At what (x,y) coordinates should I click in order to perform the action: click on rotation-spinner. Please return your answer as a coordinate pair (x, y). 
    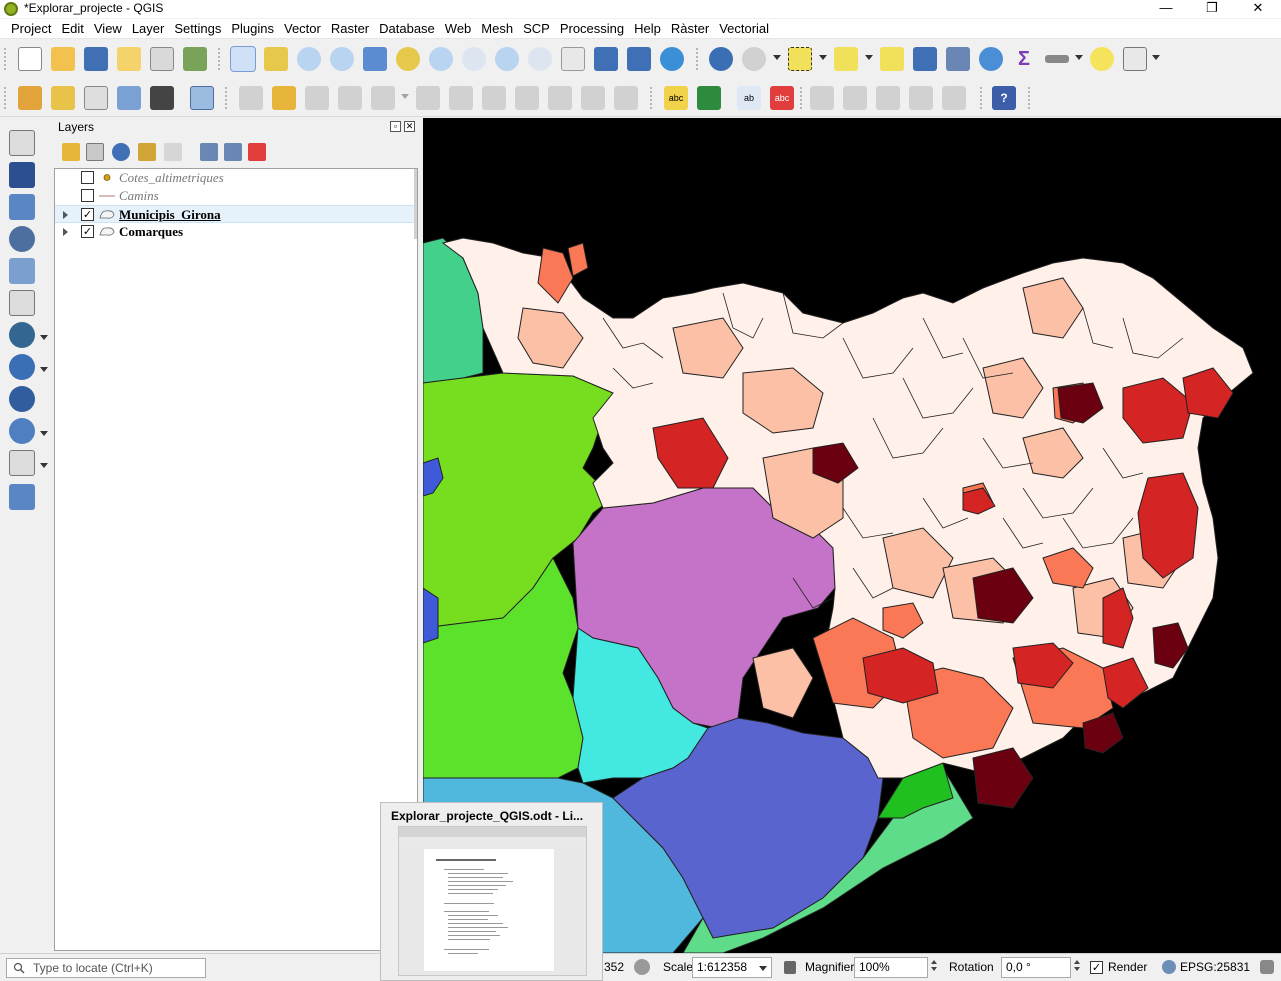
    Looking at the image, I should click on (1077, 967).